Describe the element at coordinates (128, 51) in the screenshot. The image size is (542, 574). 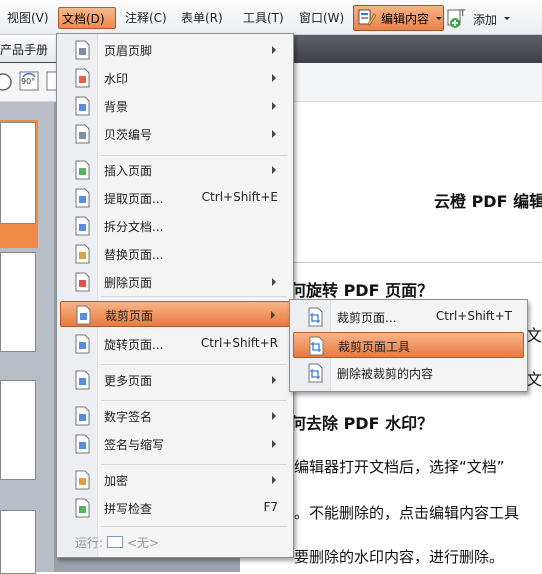
I see `menu-item-label: 页眉页脚` at that location.